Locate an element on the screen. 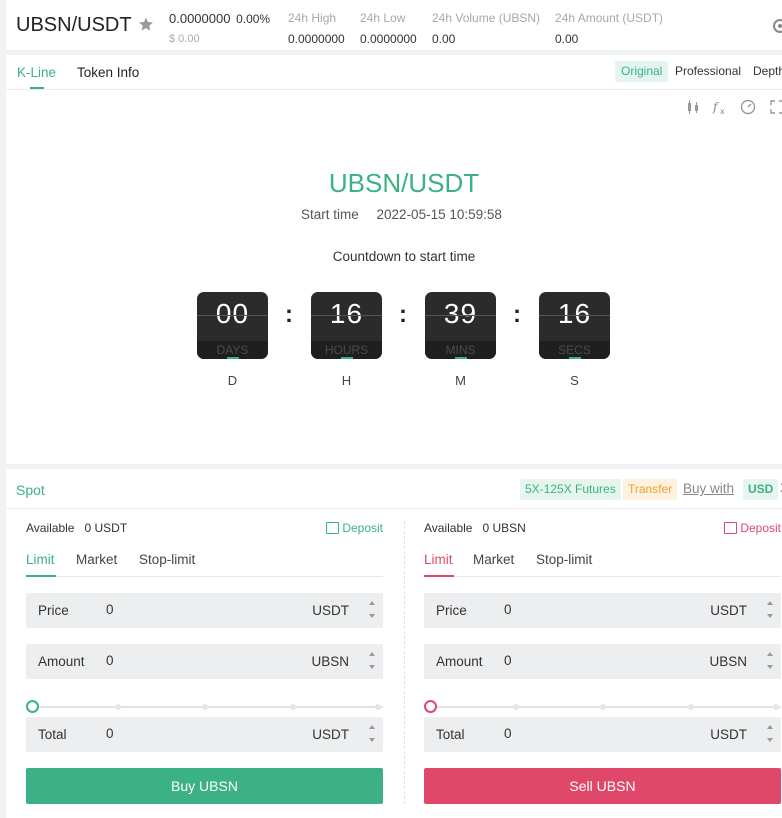  buy-available: Available 0 USDT is located at coordinates (77, 528).